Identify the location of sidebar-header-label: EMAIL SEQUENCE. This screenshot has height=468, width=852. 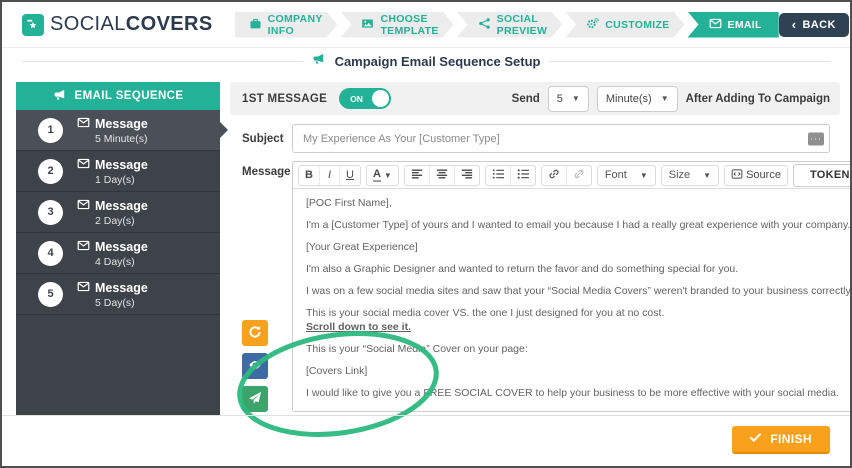
(129, 96).